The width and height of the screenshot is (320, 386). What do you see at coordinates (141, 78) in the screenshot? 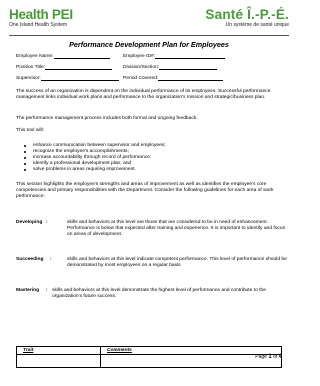
I see `period-covered-label: Period Covered:` at bounding box center [141, 78].